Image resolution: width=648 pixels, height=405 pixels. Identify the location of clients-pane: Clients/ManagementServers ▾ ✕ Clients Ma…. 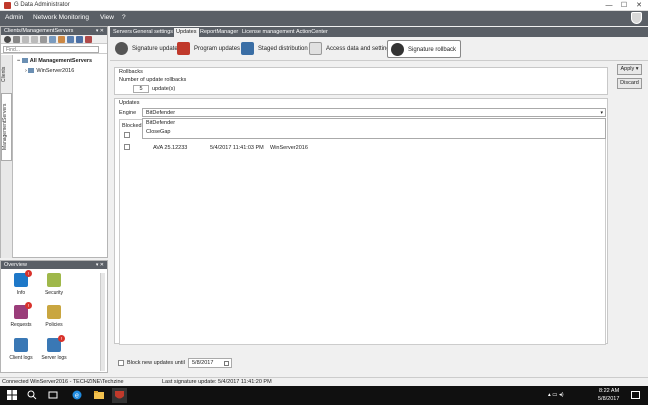
(54, 142).